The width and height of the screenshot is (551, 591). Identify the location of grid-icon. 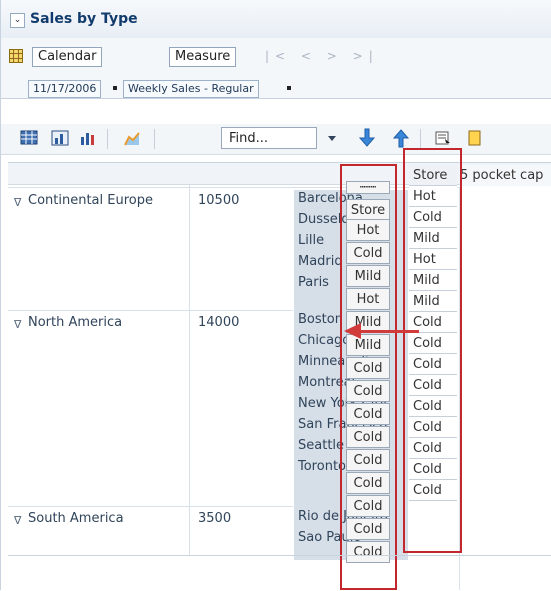
(16, 56).